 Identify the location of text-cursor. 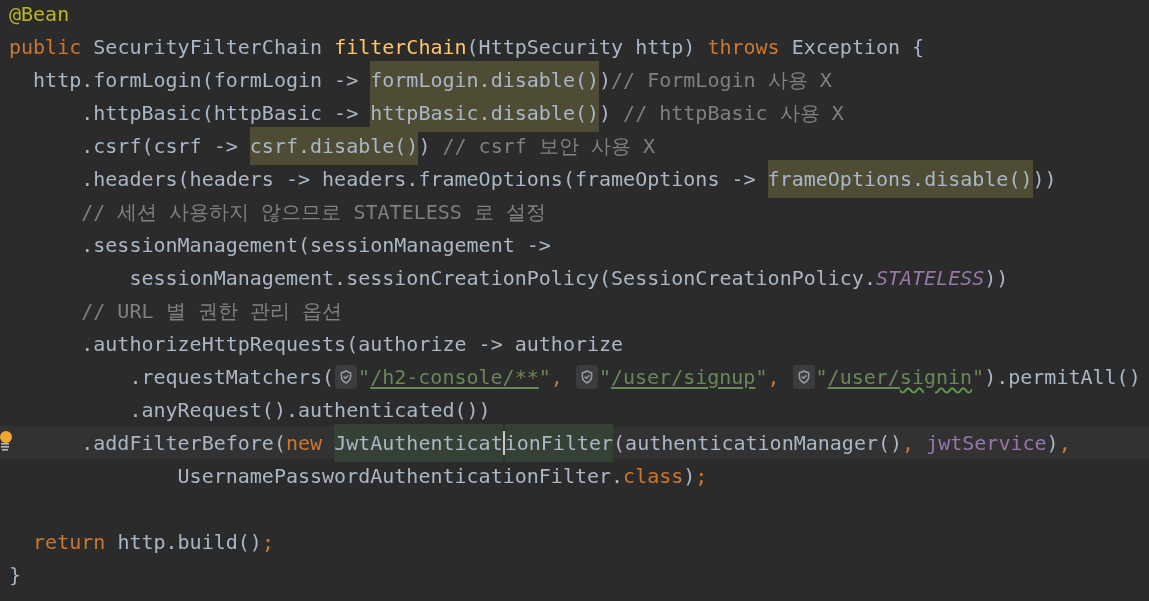
(503, 442).